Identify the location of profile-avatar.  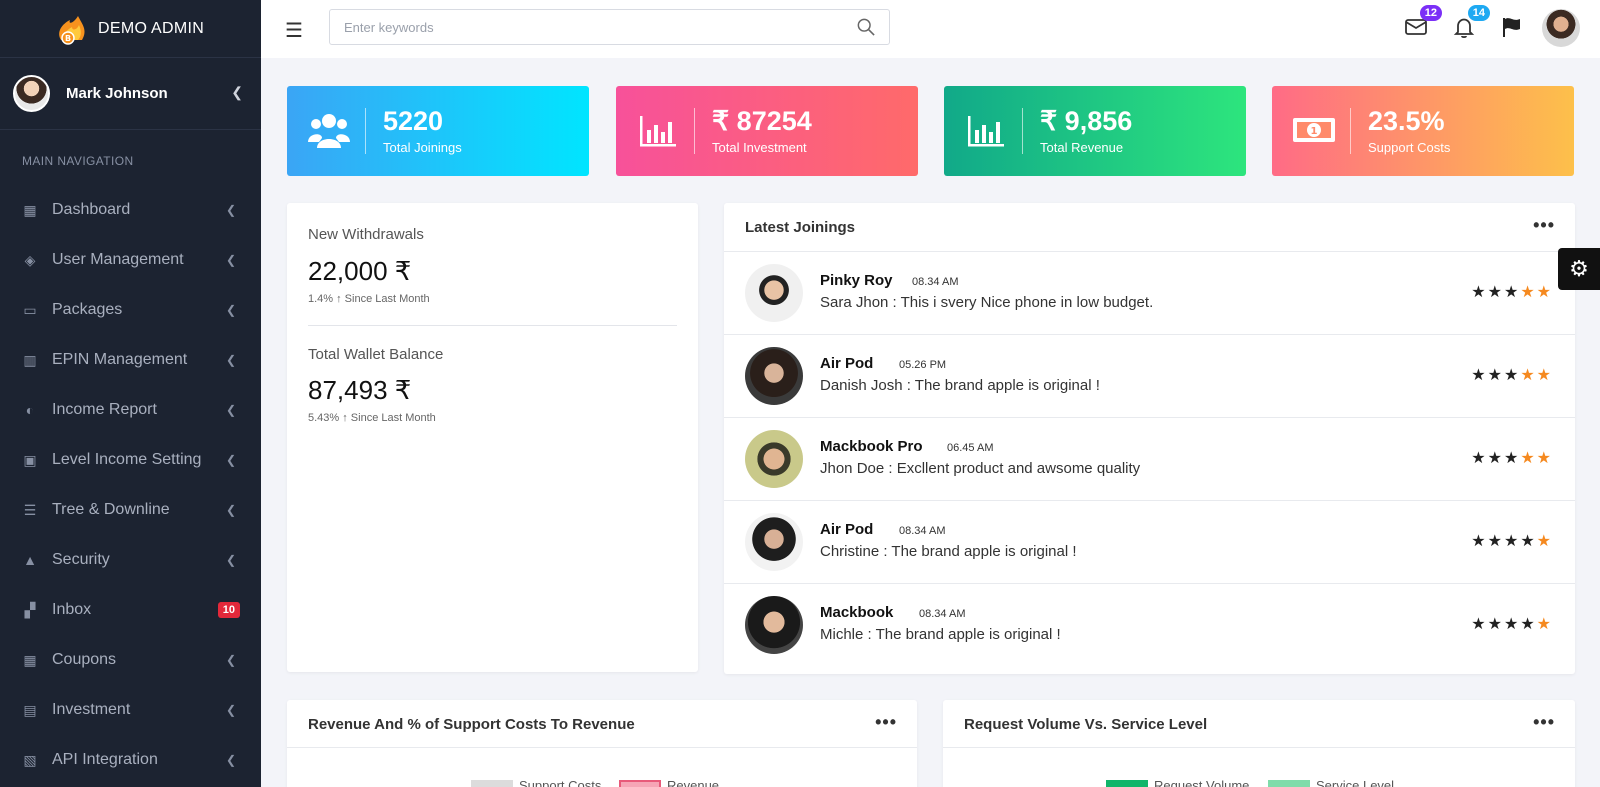
(1561, 28).